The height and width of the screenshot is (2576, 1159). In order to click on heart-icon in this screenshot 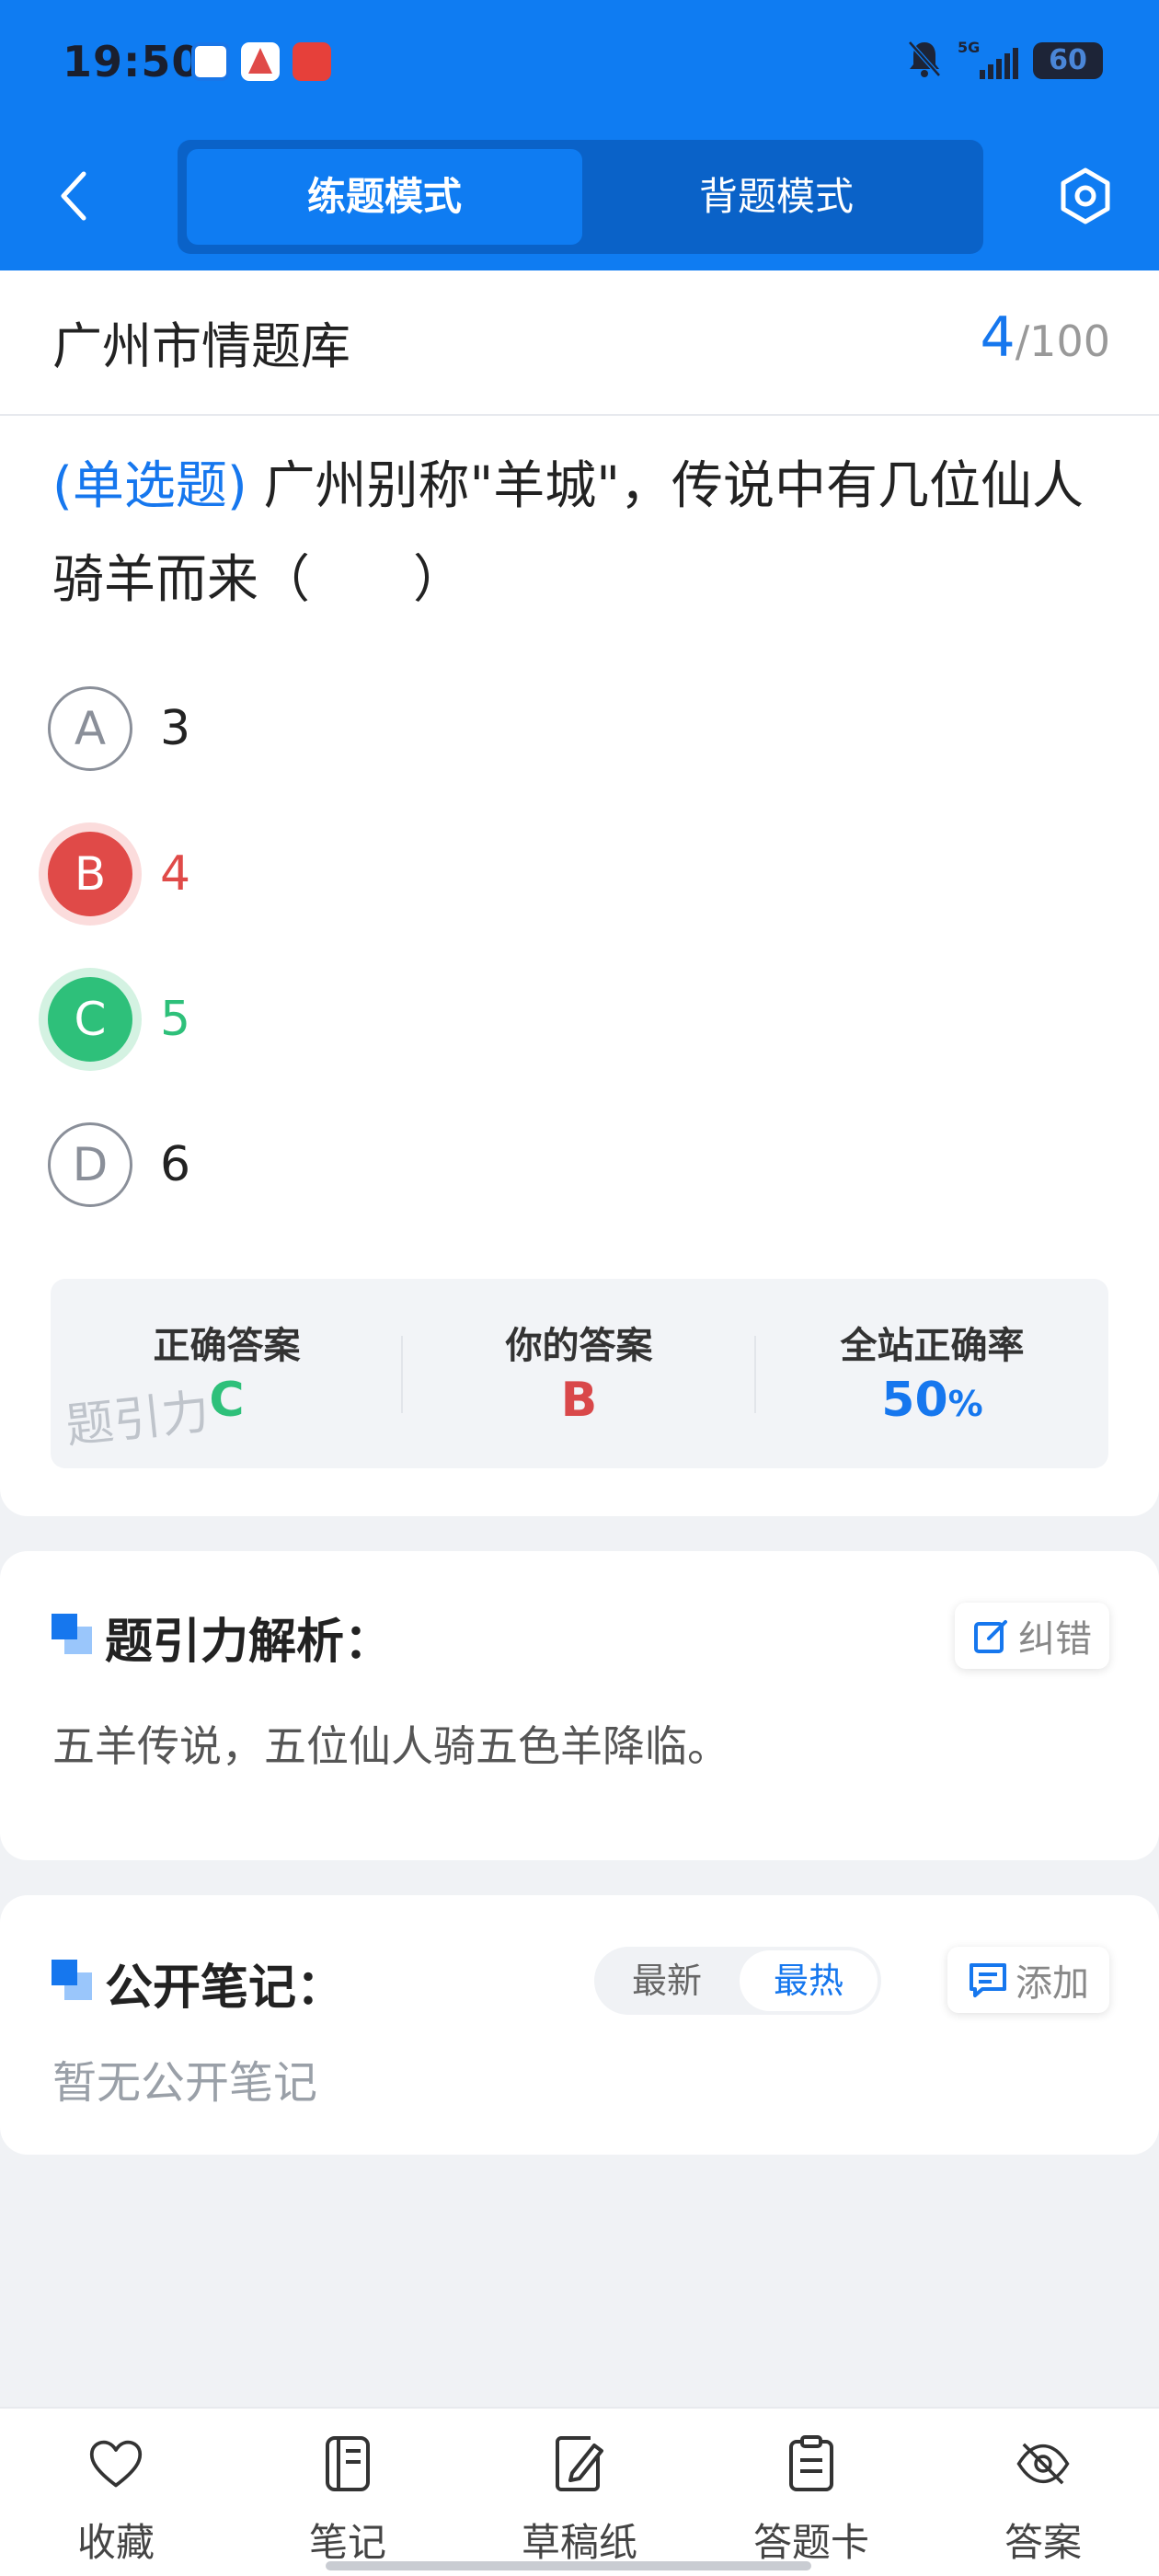, I will do `click(115, 2463)`.